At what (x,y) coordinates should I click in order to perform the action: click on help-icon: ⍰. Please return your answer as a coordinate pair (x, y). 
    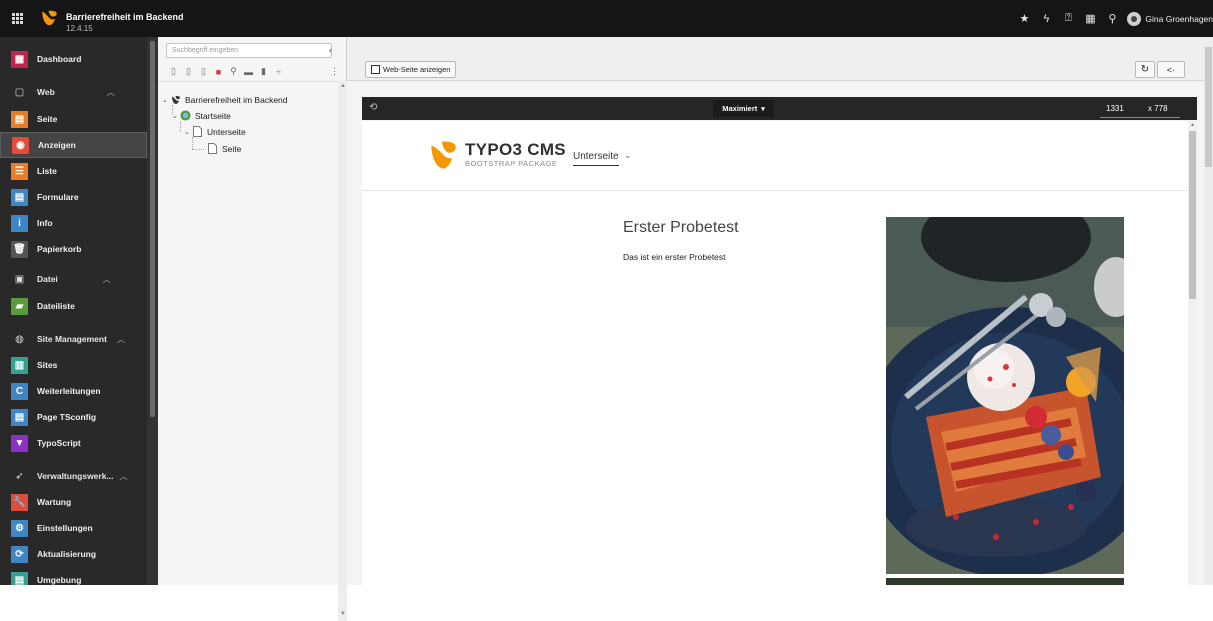
    Looking at the image, I should click on (1068, 18).